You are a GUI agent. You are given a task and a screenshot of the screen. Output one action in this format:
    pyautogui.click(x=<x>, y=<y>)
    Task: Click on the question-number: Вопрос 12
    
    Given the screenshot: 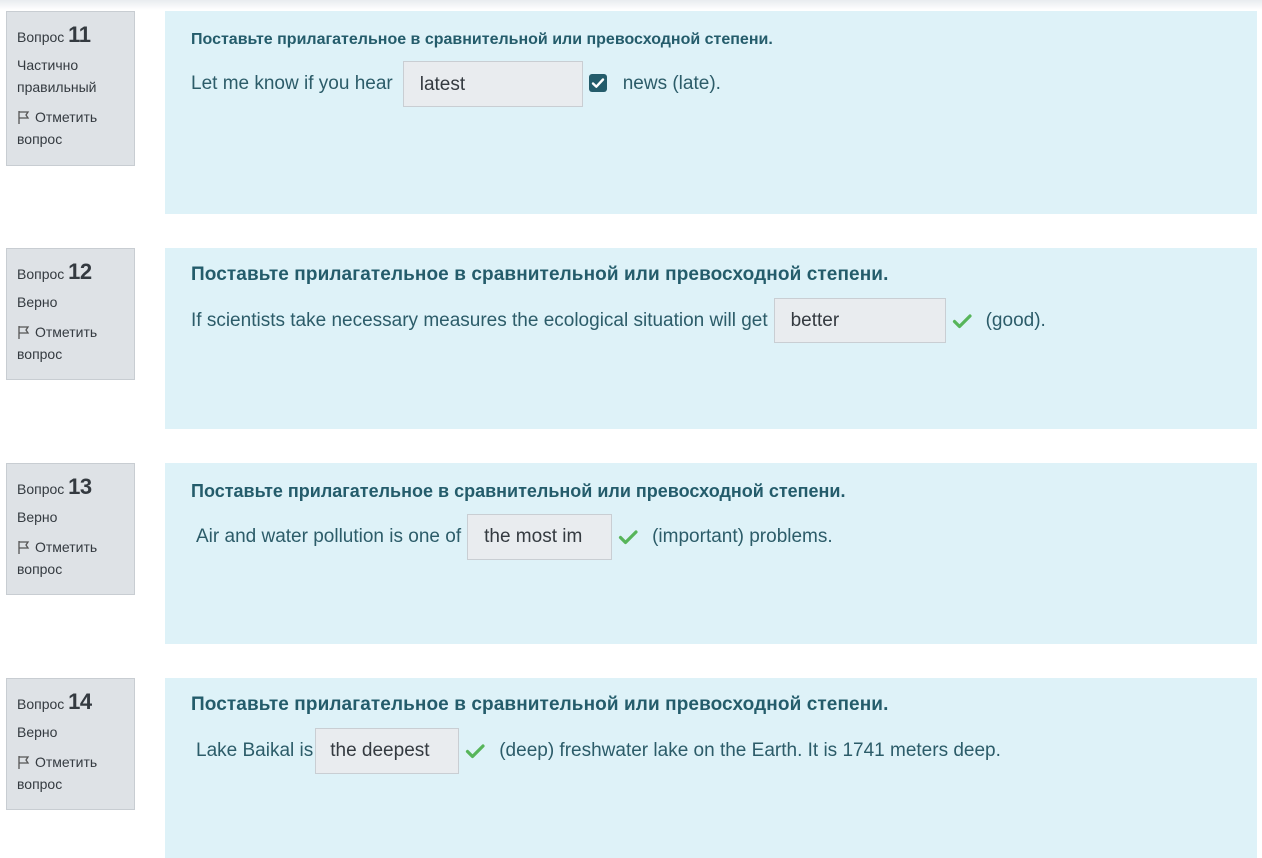 What is the action you would take?
    pyautogui.click(x=70, y=273)
    